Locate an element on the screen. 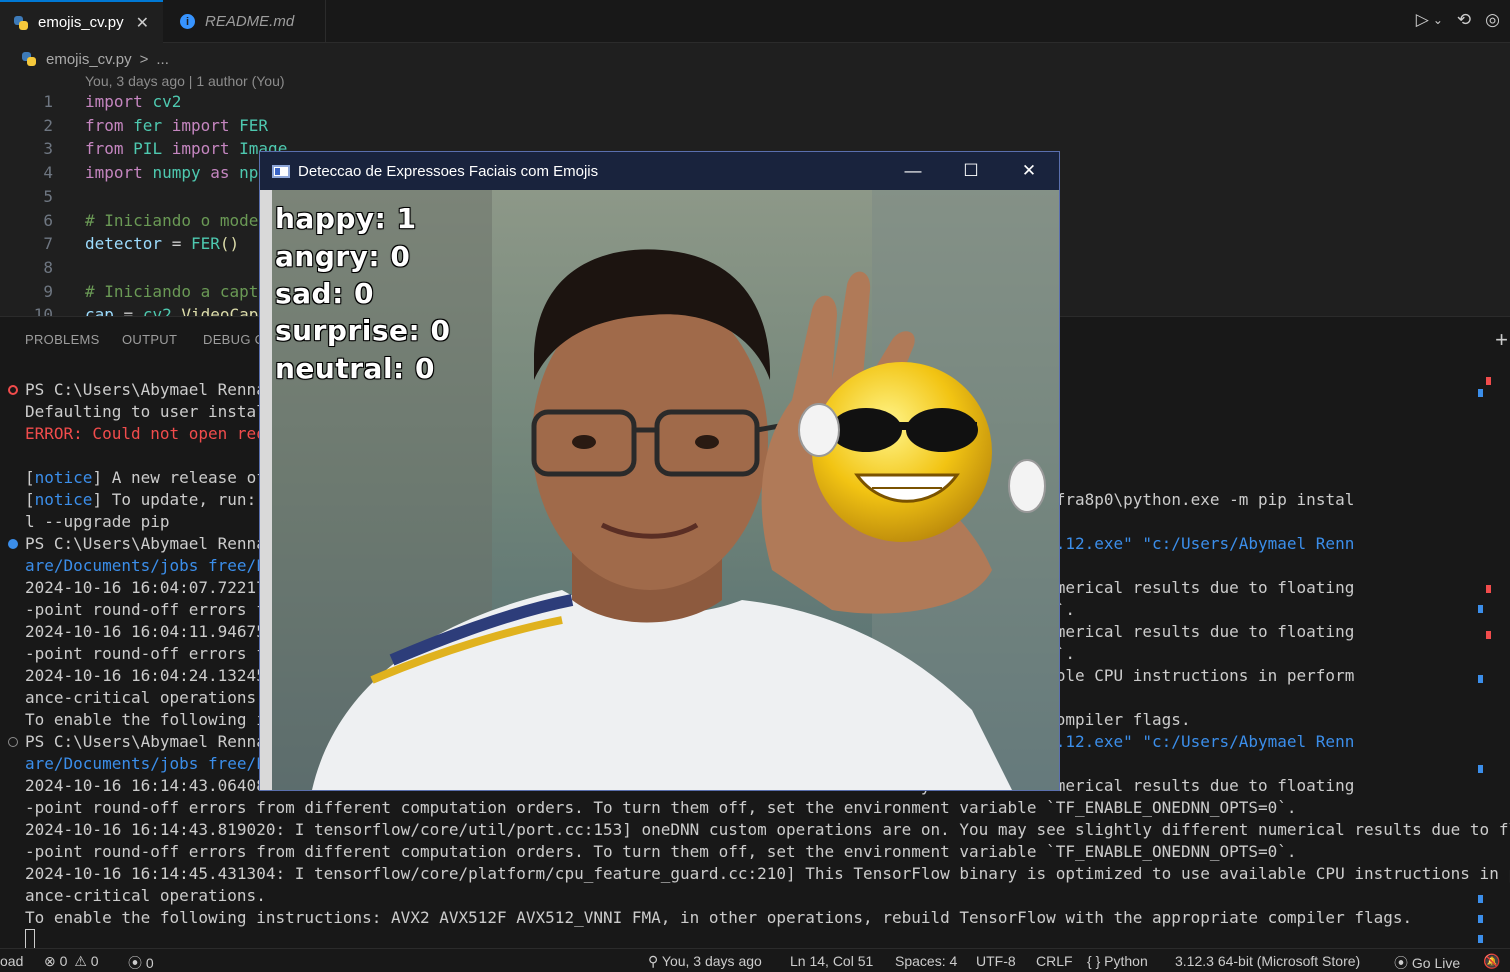 The image size is (1510, 972). git-blame-lens: You, 3 days ago | 1 author (You) is located at coordinates (185, 81).